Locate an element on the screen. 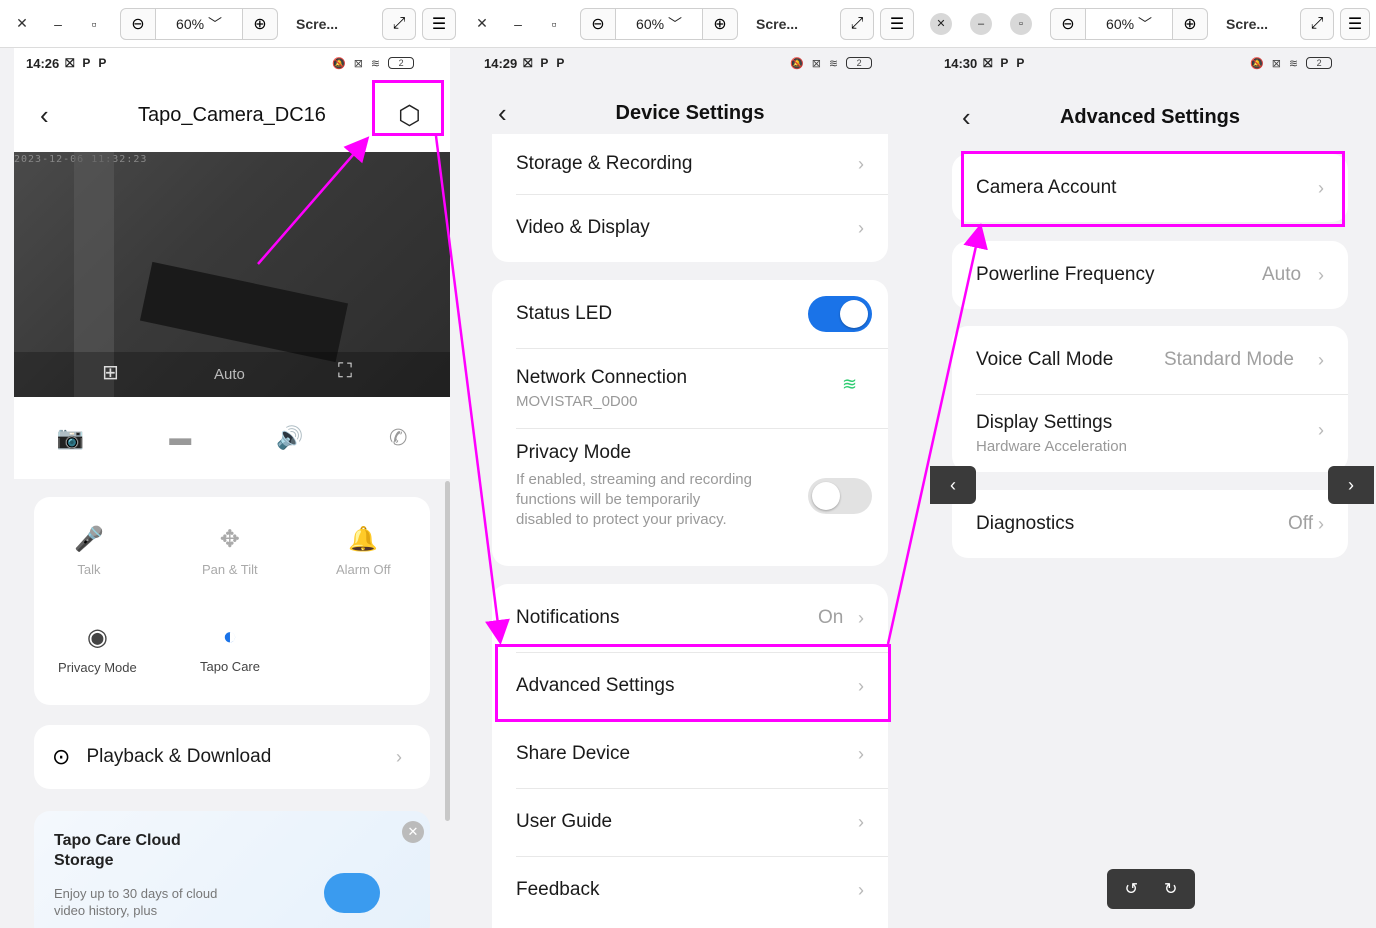 This screenshot has height=928, width=1376. camera-snapshot-icon: 📷 is located at coordinates (70, 438).